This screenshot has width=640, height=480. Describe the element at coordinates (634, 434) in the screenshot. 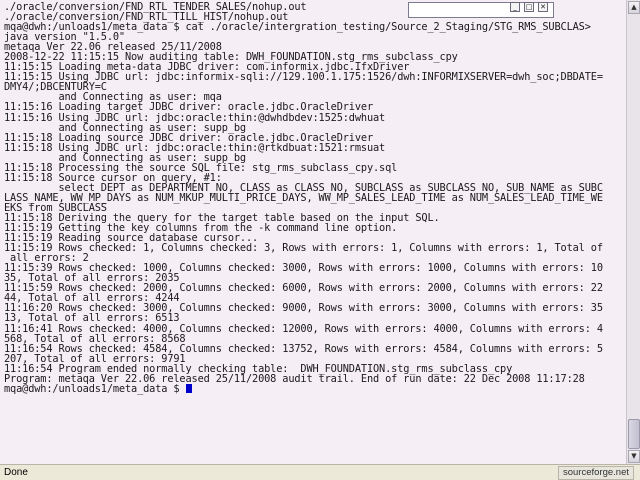

I see `scrollbar-thumb` at that location.